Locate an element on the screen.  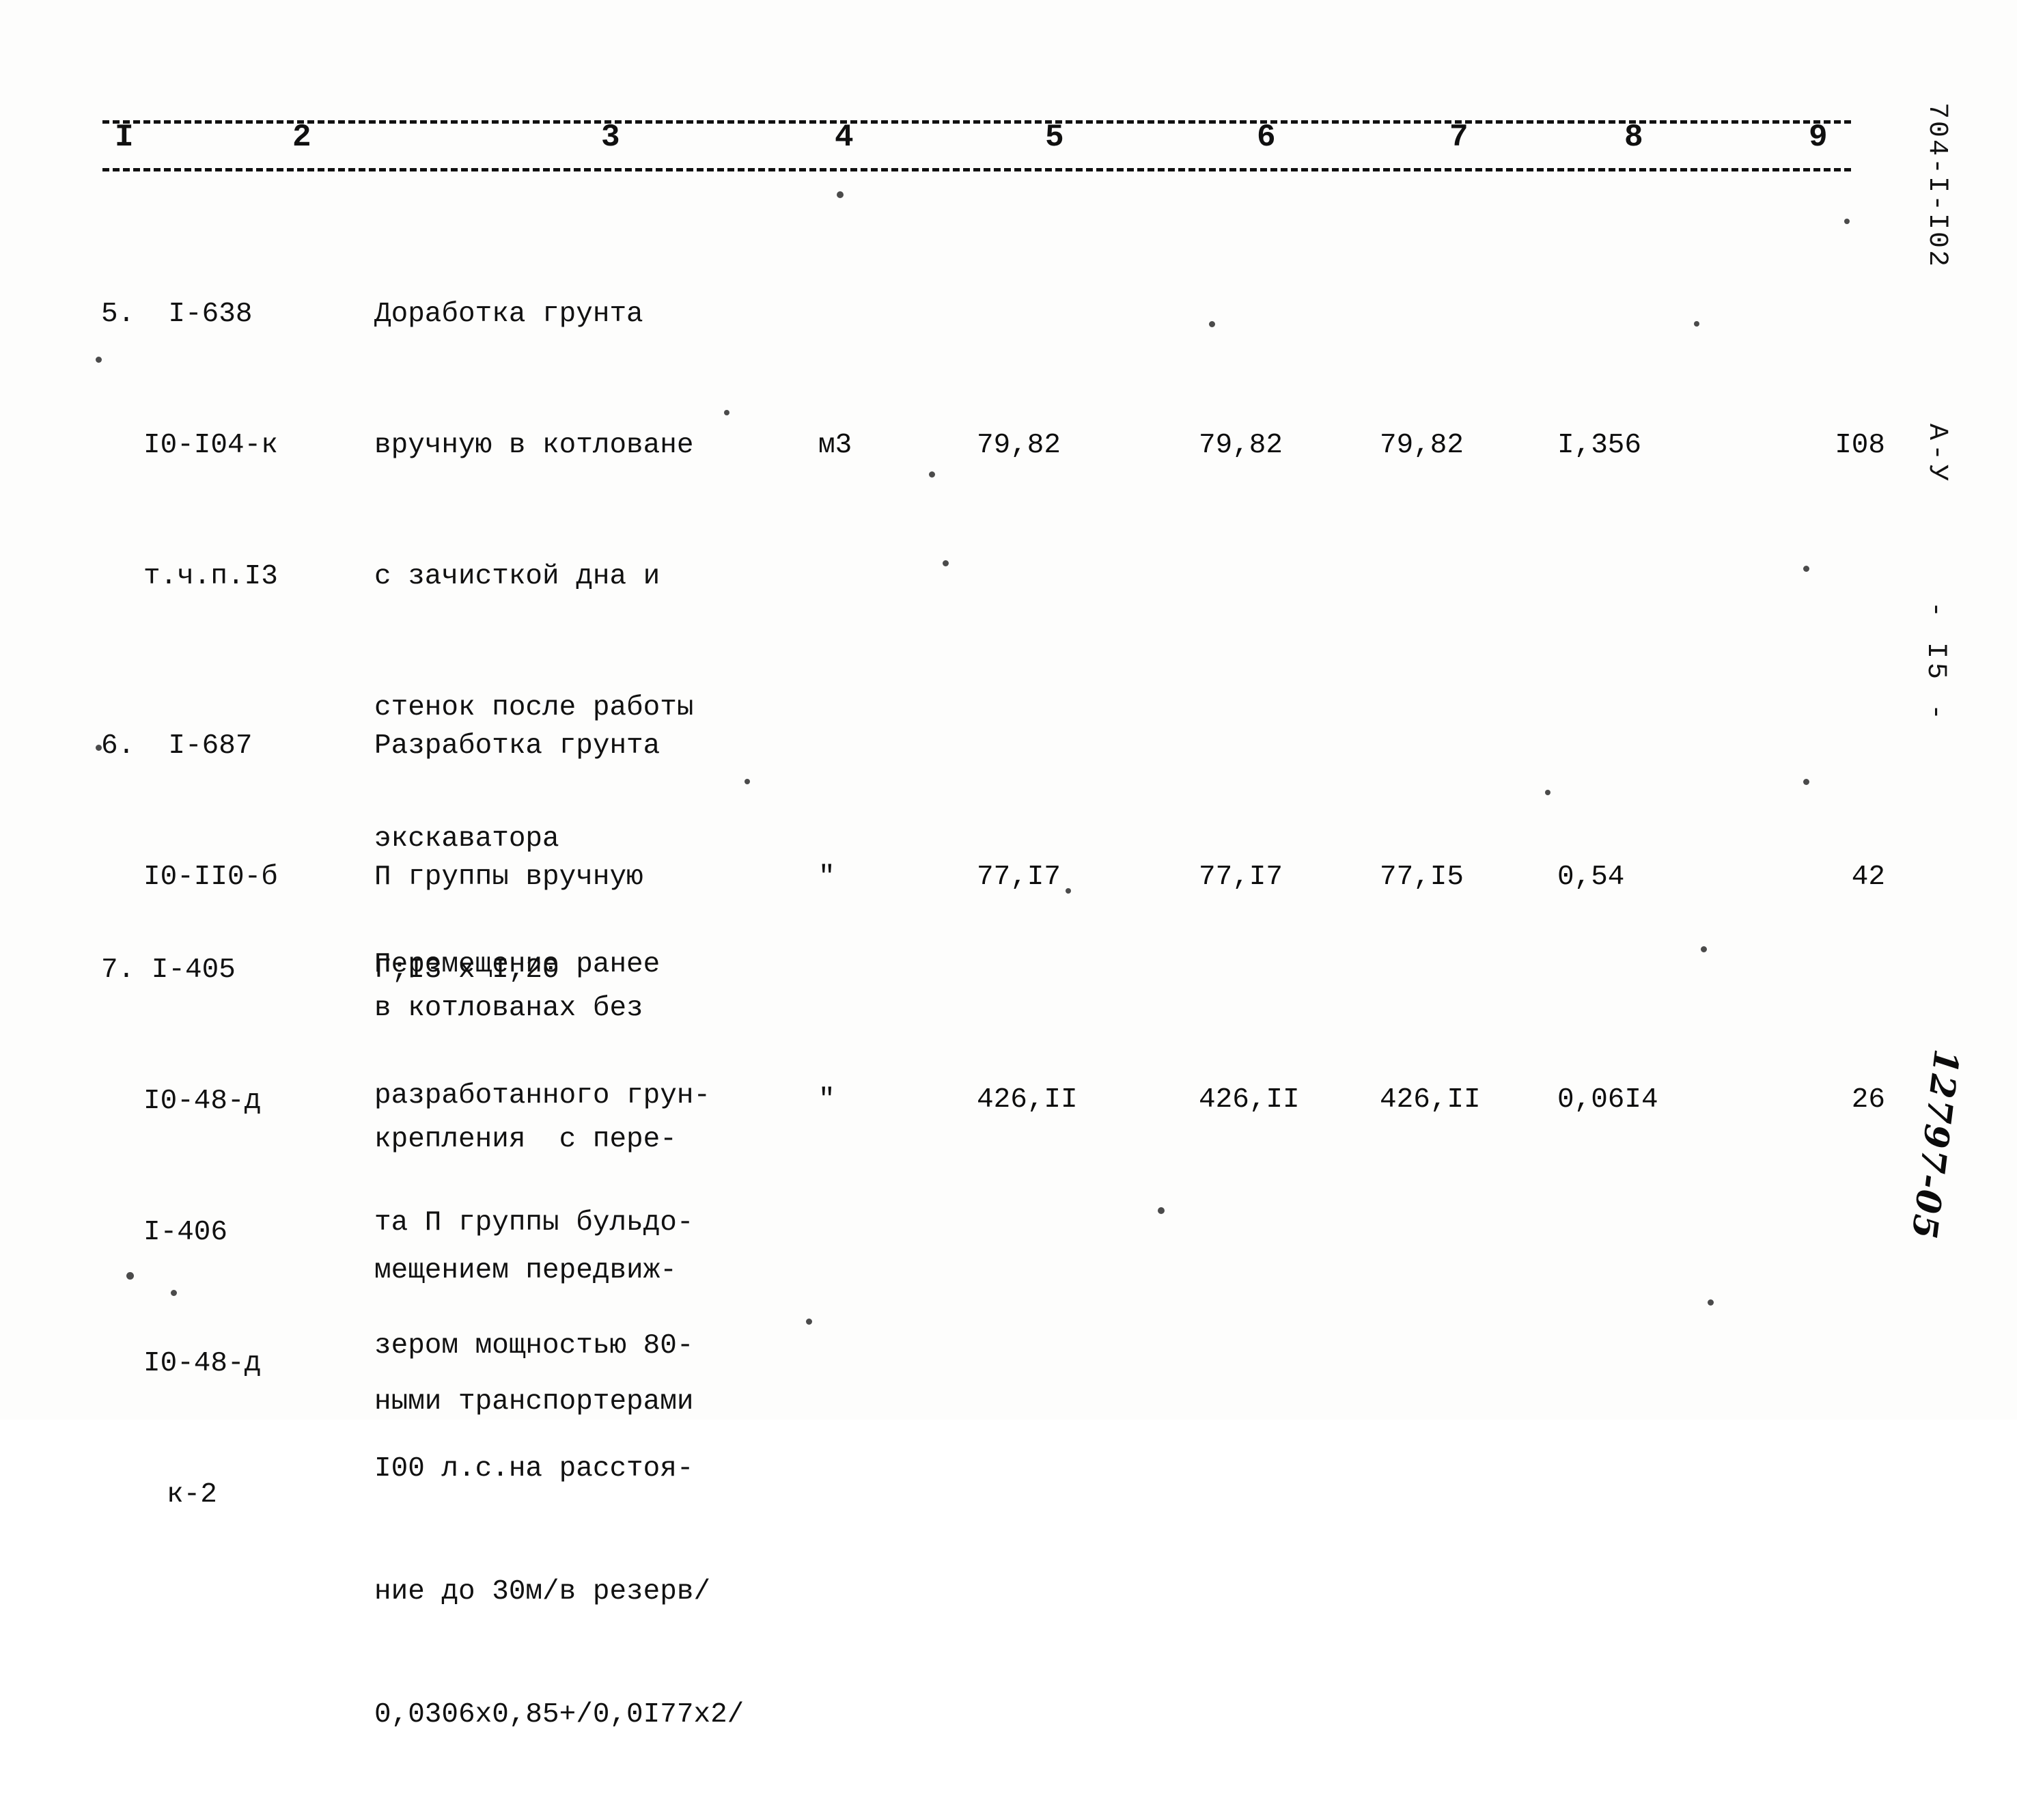
column-header-3: 3 is located at coordinates (611, 137).